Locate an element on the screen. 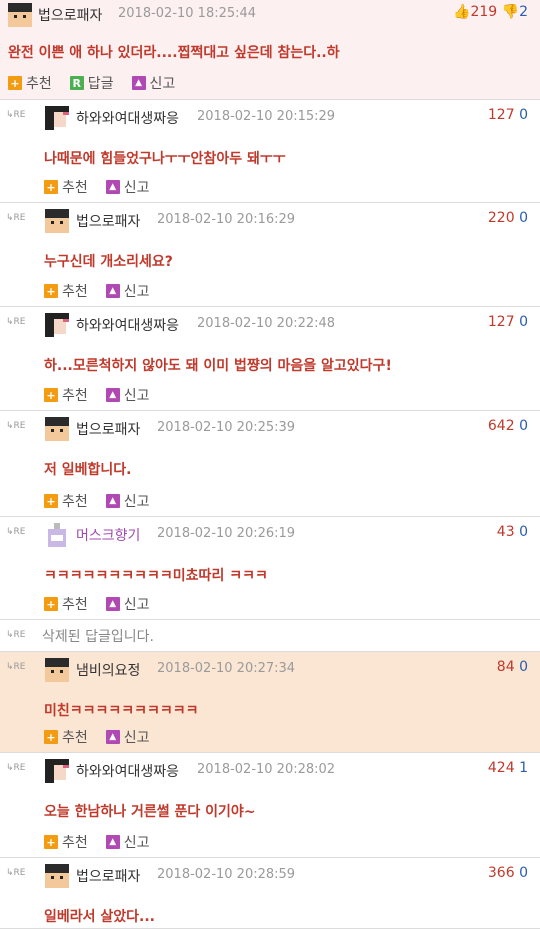  vote-score: 84 0 is located at coordinates (512, 667).